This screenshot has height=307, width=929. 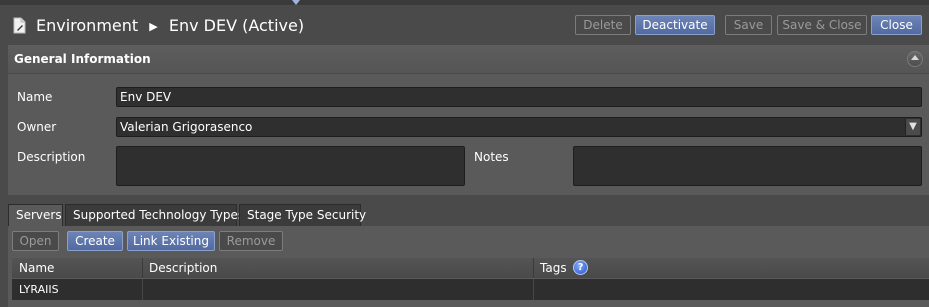 What do you see at coordinates (822, 25) in the screenshot?
I see `save-close-button: Save & Close` at bounding box center [822, 25].